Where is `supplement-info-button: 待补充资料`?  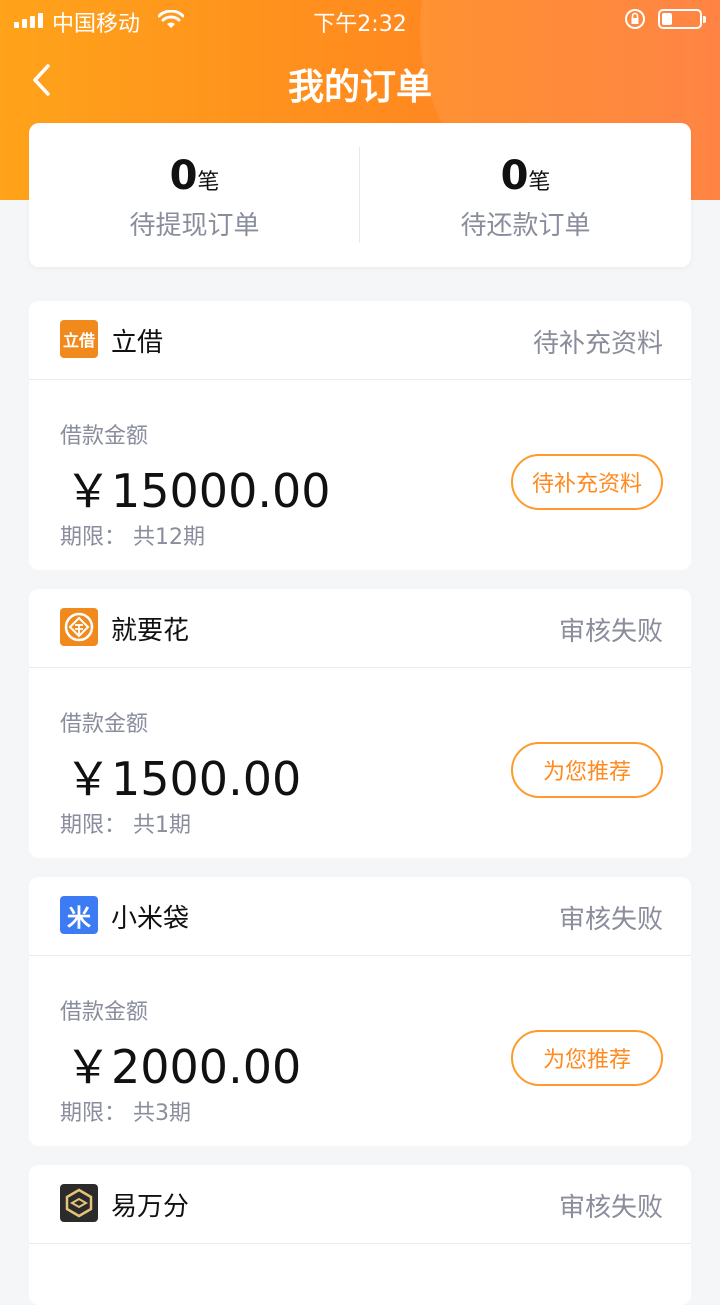 supplement-info-button: 待补充资料 is located at coordinates (587, 482).